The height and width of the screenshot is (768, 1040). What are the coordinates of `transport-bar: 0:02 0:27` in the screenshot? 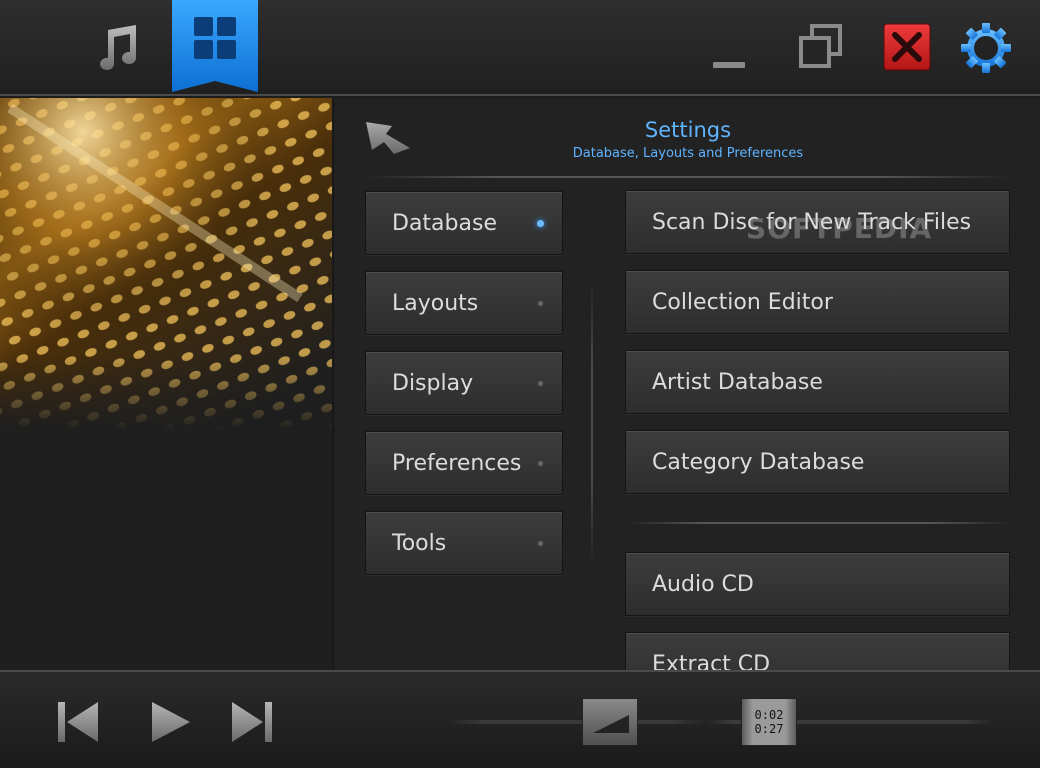 It's located at (520, 719).